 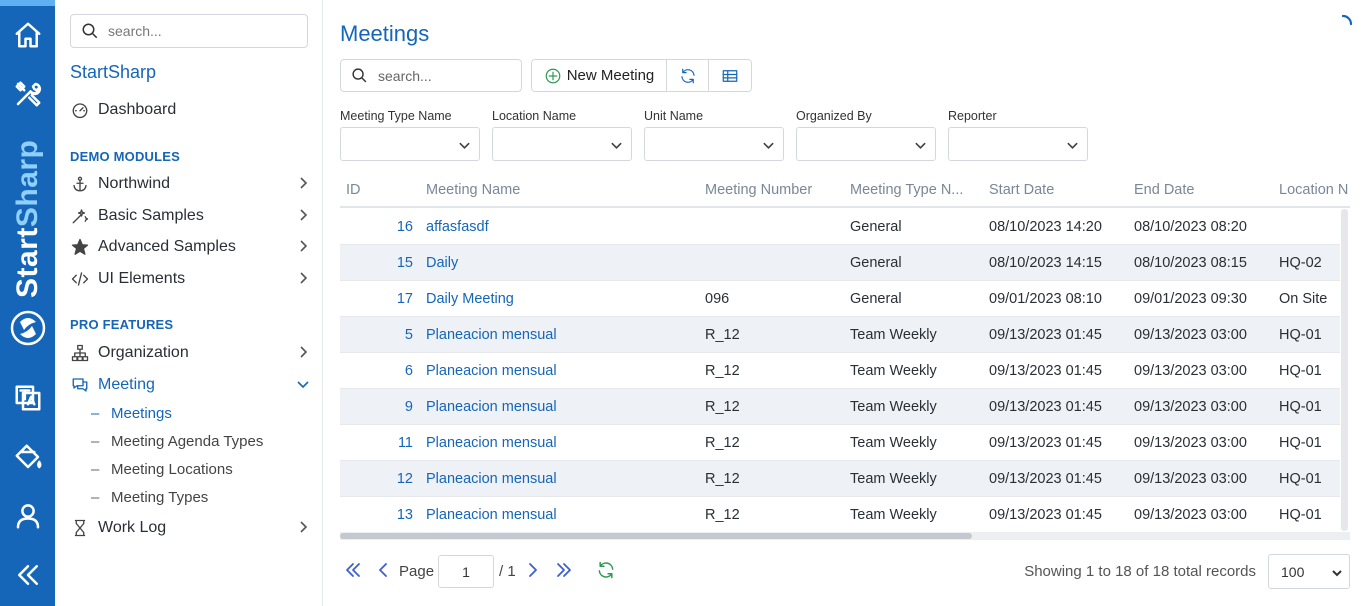 I want to click on sidebar-subitem-meeting-types: – Meeting Types, so click(x=149, y=497).